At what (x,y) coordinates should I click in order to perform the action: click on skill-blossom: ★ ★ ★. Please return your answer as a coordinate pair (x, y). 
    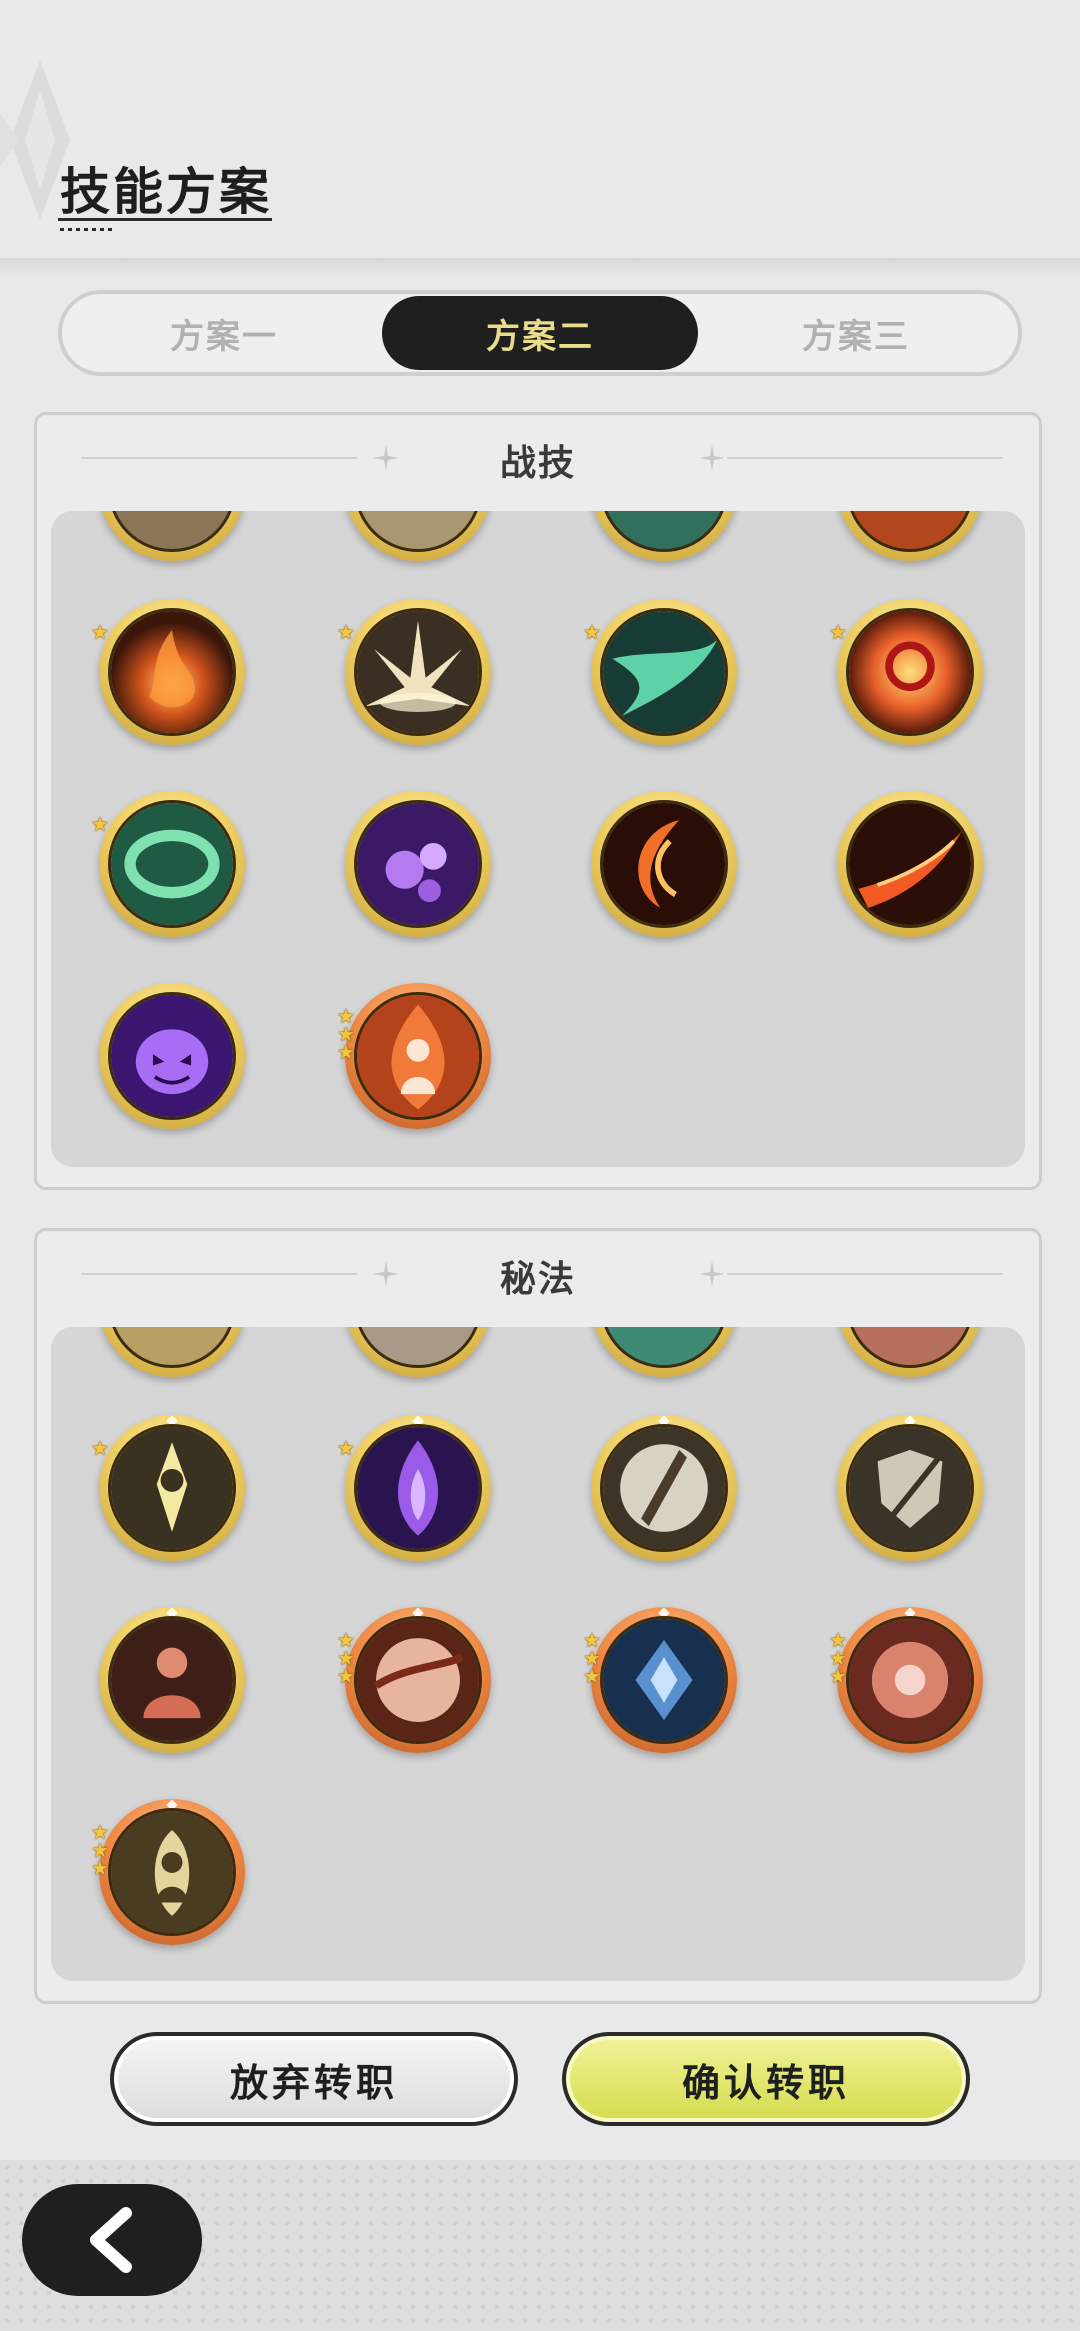
    Looking at the image, I should click on (906, 1680).